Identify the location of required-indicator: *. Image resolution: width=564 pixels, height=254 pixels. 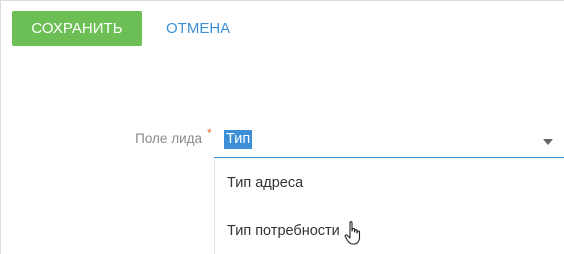
(209, 133).